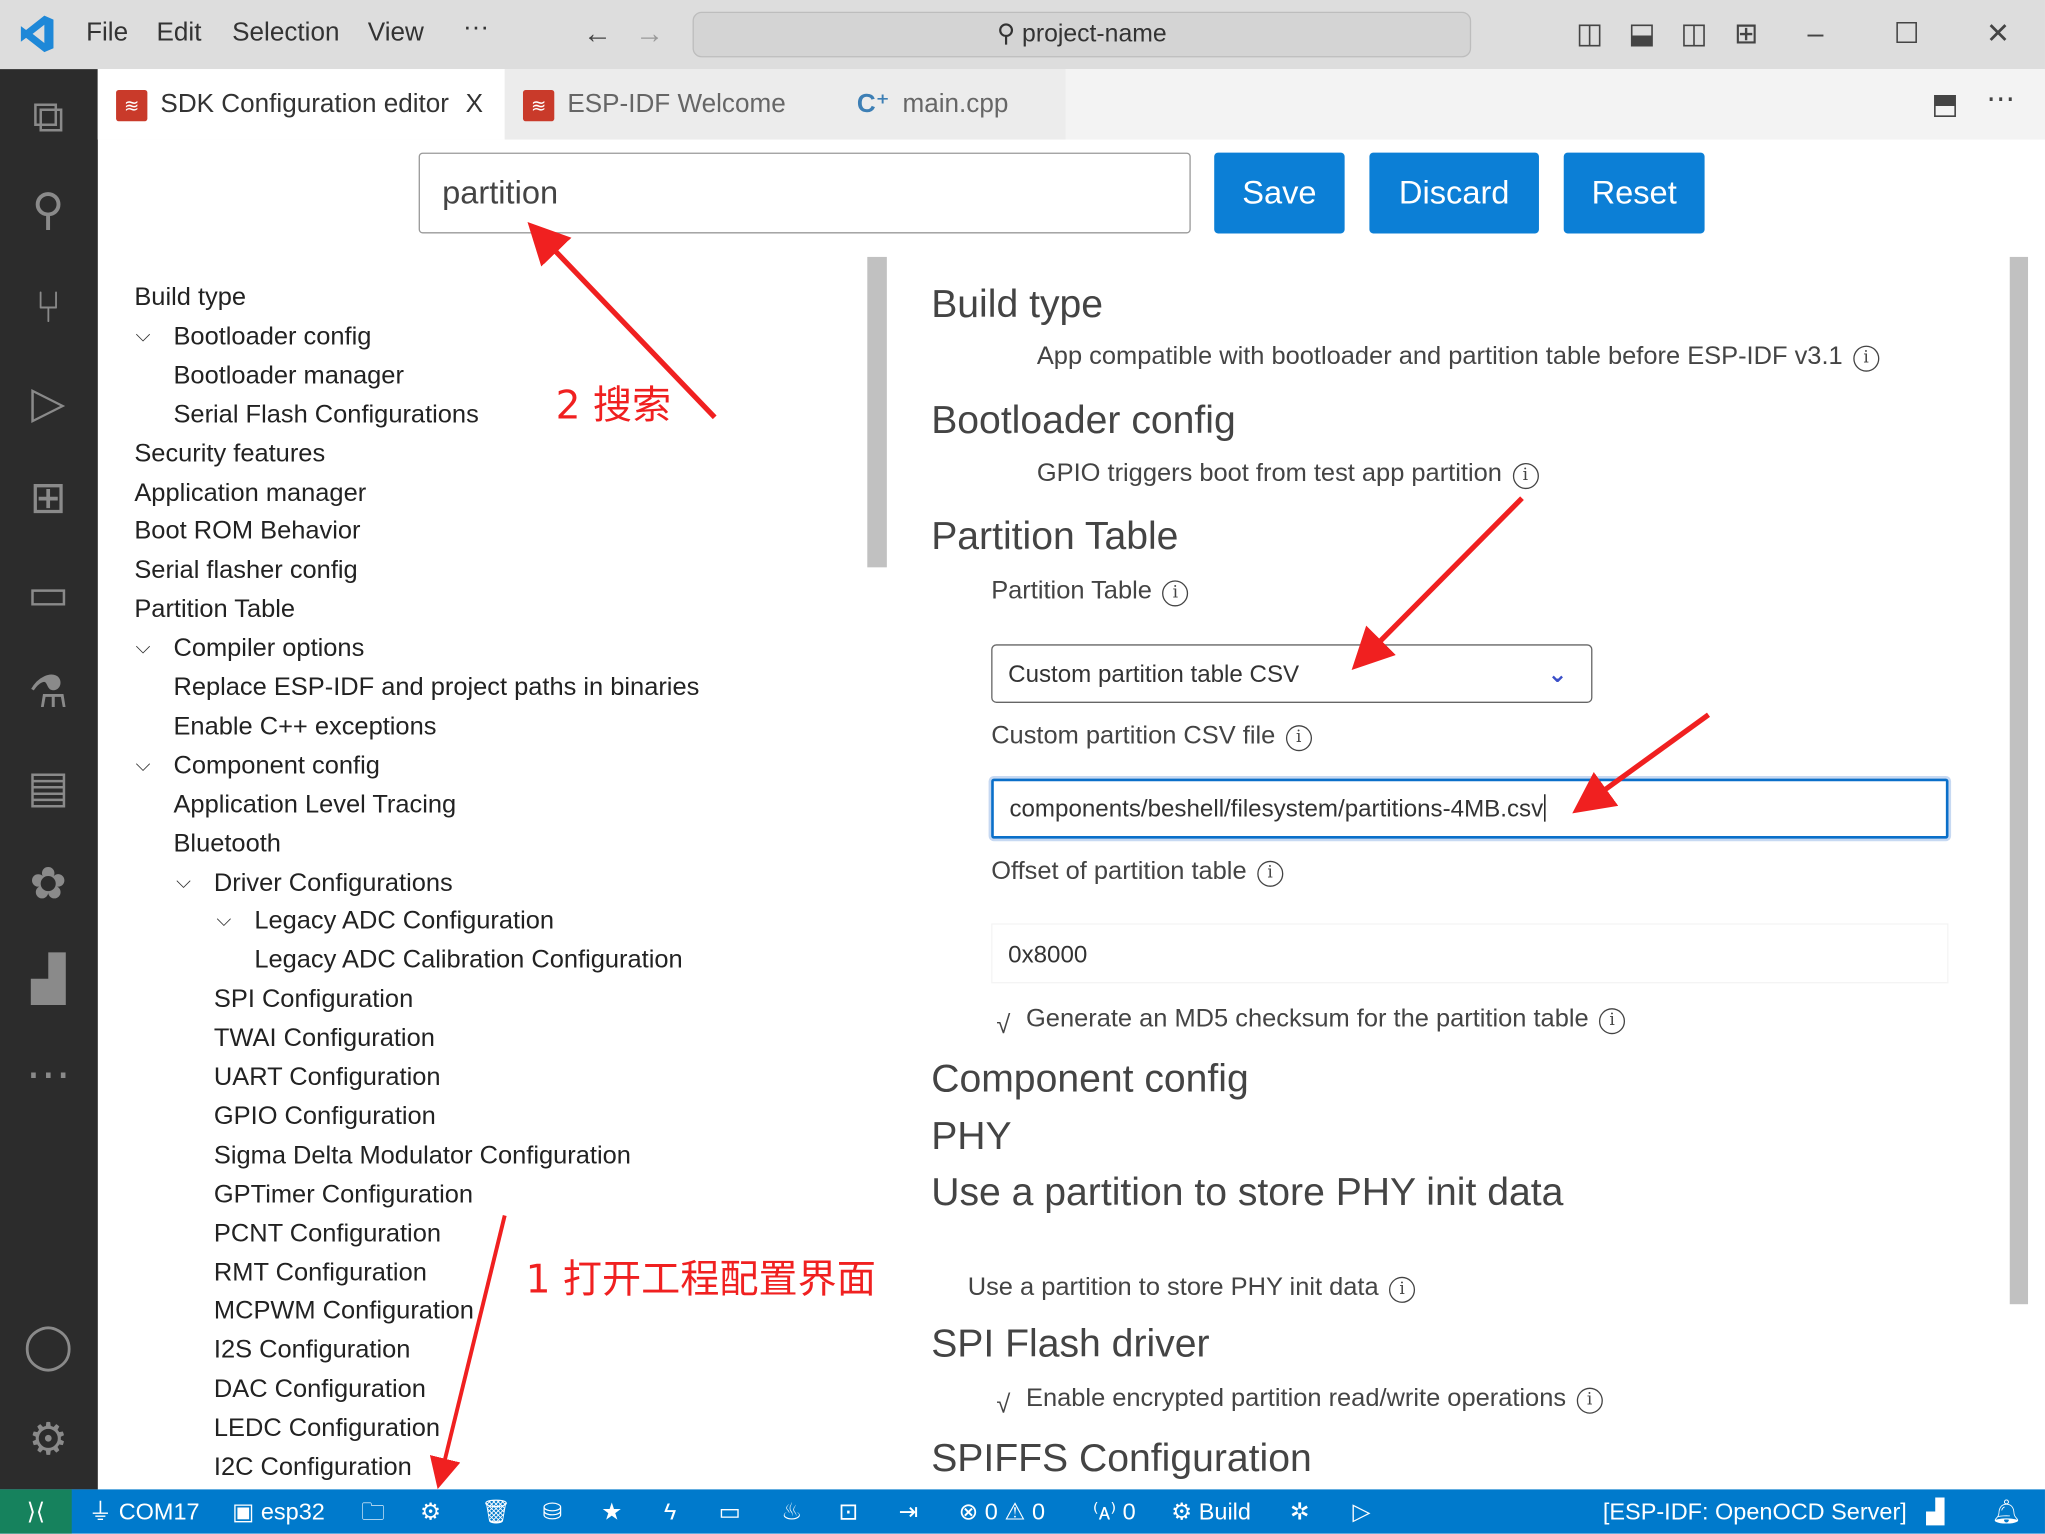 This screenshot has height=1534, width=2045. What do you see at coordinates (670, 1511) in the screenshot?
I see `flash-icon: ϟ` at bounding box center [670, 1511].